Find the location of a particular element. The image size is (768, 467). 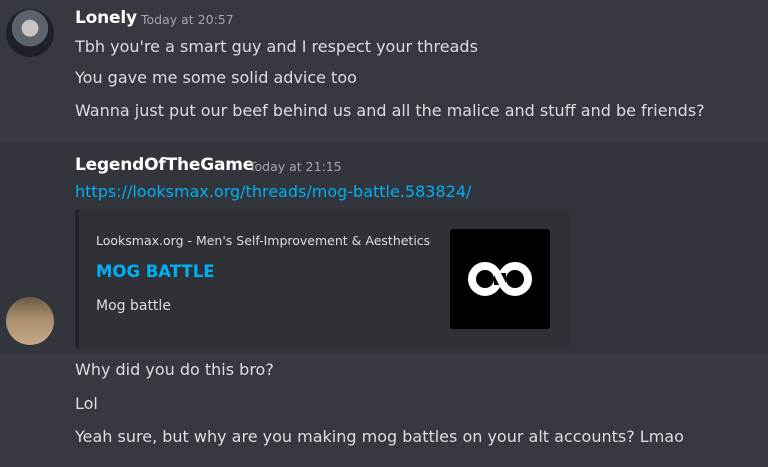

embed-thumbnail is located at coordinates (500, 279).